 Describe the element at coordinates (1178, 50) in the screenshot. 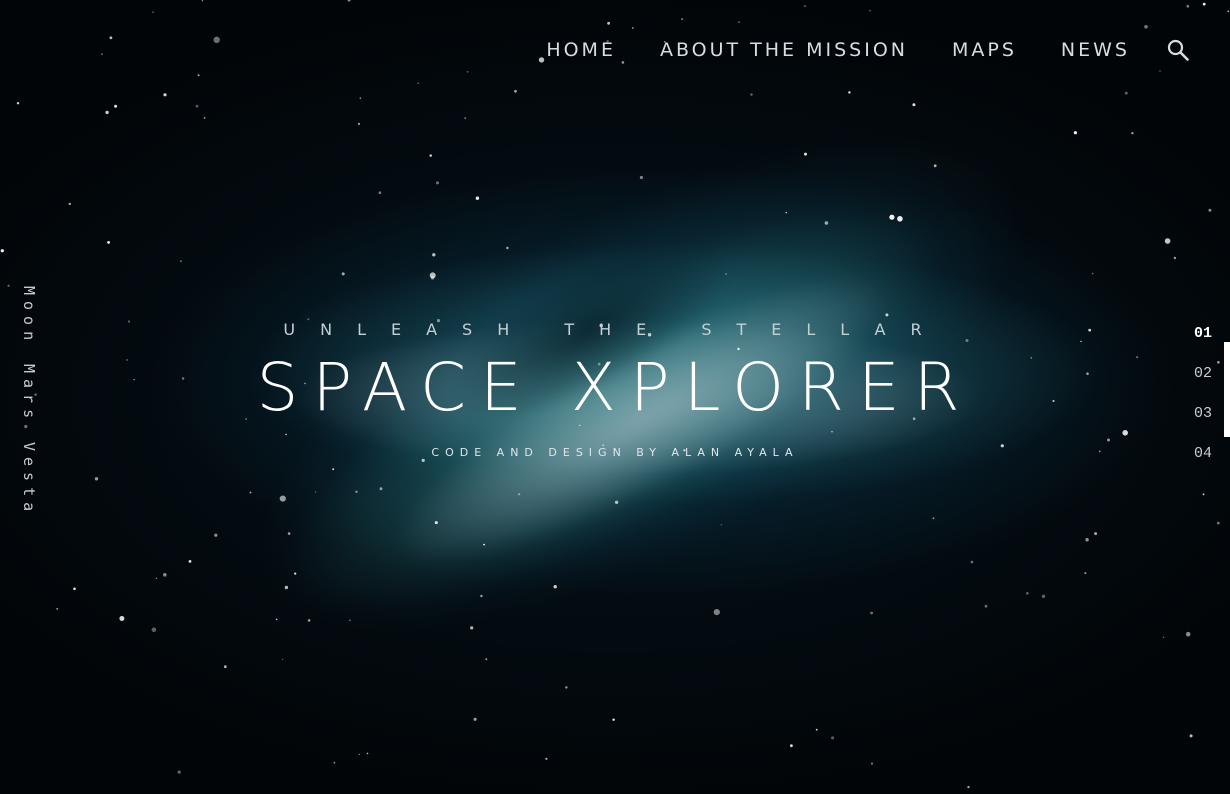

I see `search-icon` at that location.